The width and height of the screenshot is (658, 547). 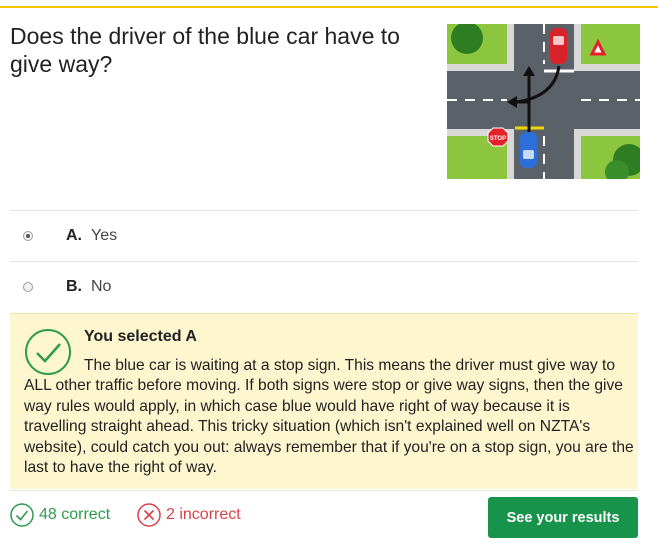 What do you see at coordinates (22, 515) in the screenshot?
I see `check-circle-icon` at bounding box center [22, 515].